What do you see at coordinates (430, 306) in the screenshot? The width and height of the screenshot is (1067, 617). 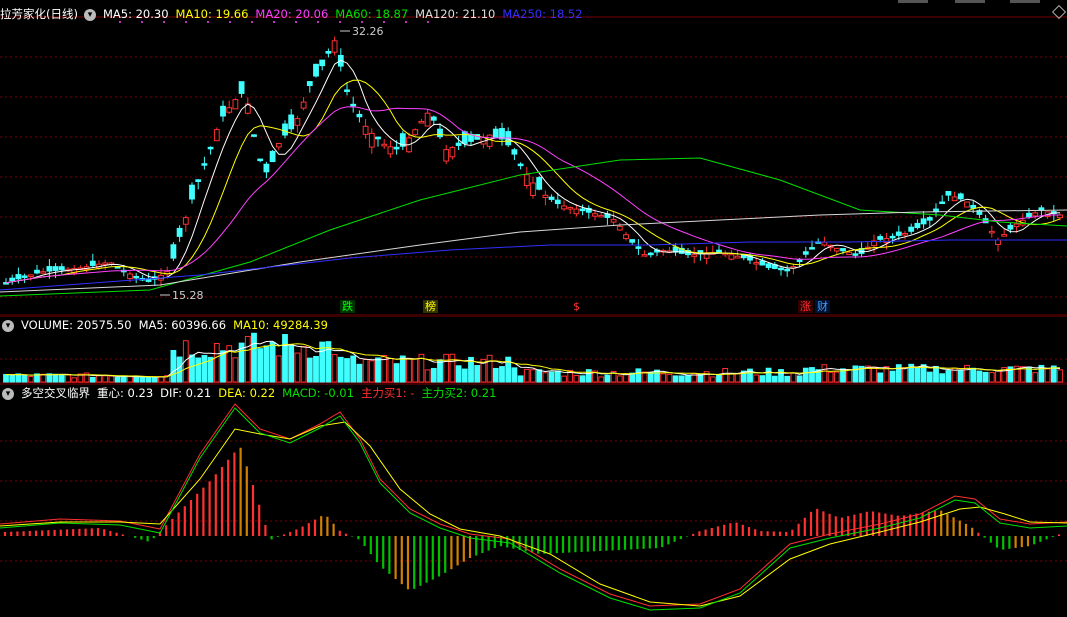 I see `signal-label: 榜` at bounding box center [430, 306].